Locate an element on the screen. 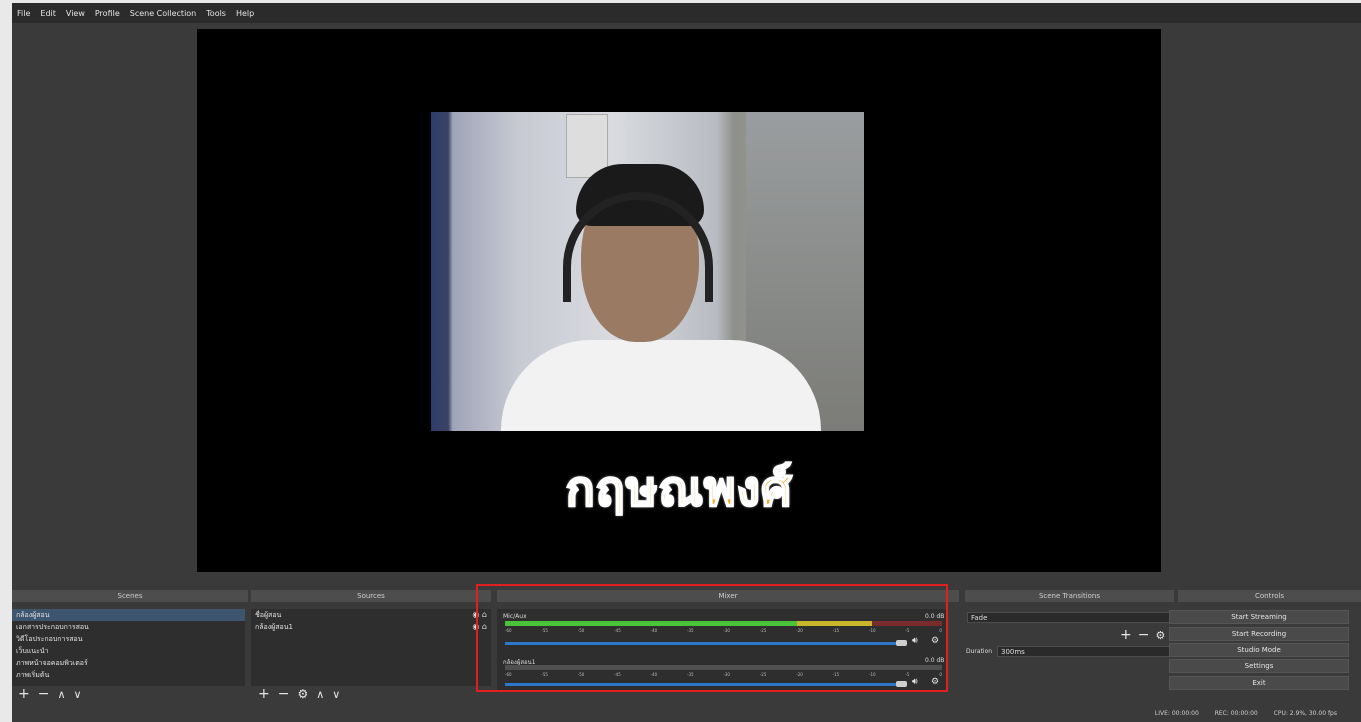 The width and height of the screenshot is (1361, 722). scenes-toolbar: + − ∧ ∨ is located at coordinates (50, 694).